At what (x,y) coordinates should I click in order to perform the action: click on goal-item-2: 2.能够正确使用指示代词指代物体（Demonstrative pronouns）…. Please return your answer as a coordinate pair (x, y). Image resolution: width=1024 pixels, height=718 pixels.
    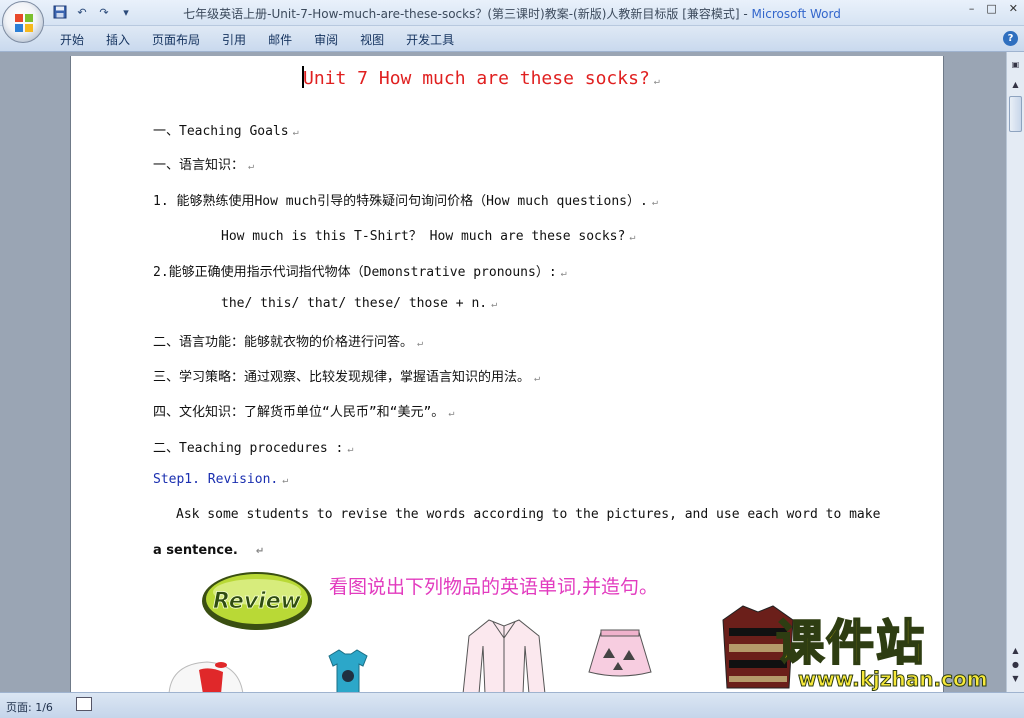
    Looking at the image, I should click on (360, 272).